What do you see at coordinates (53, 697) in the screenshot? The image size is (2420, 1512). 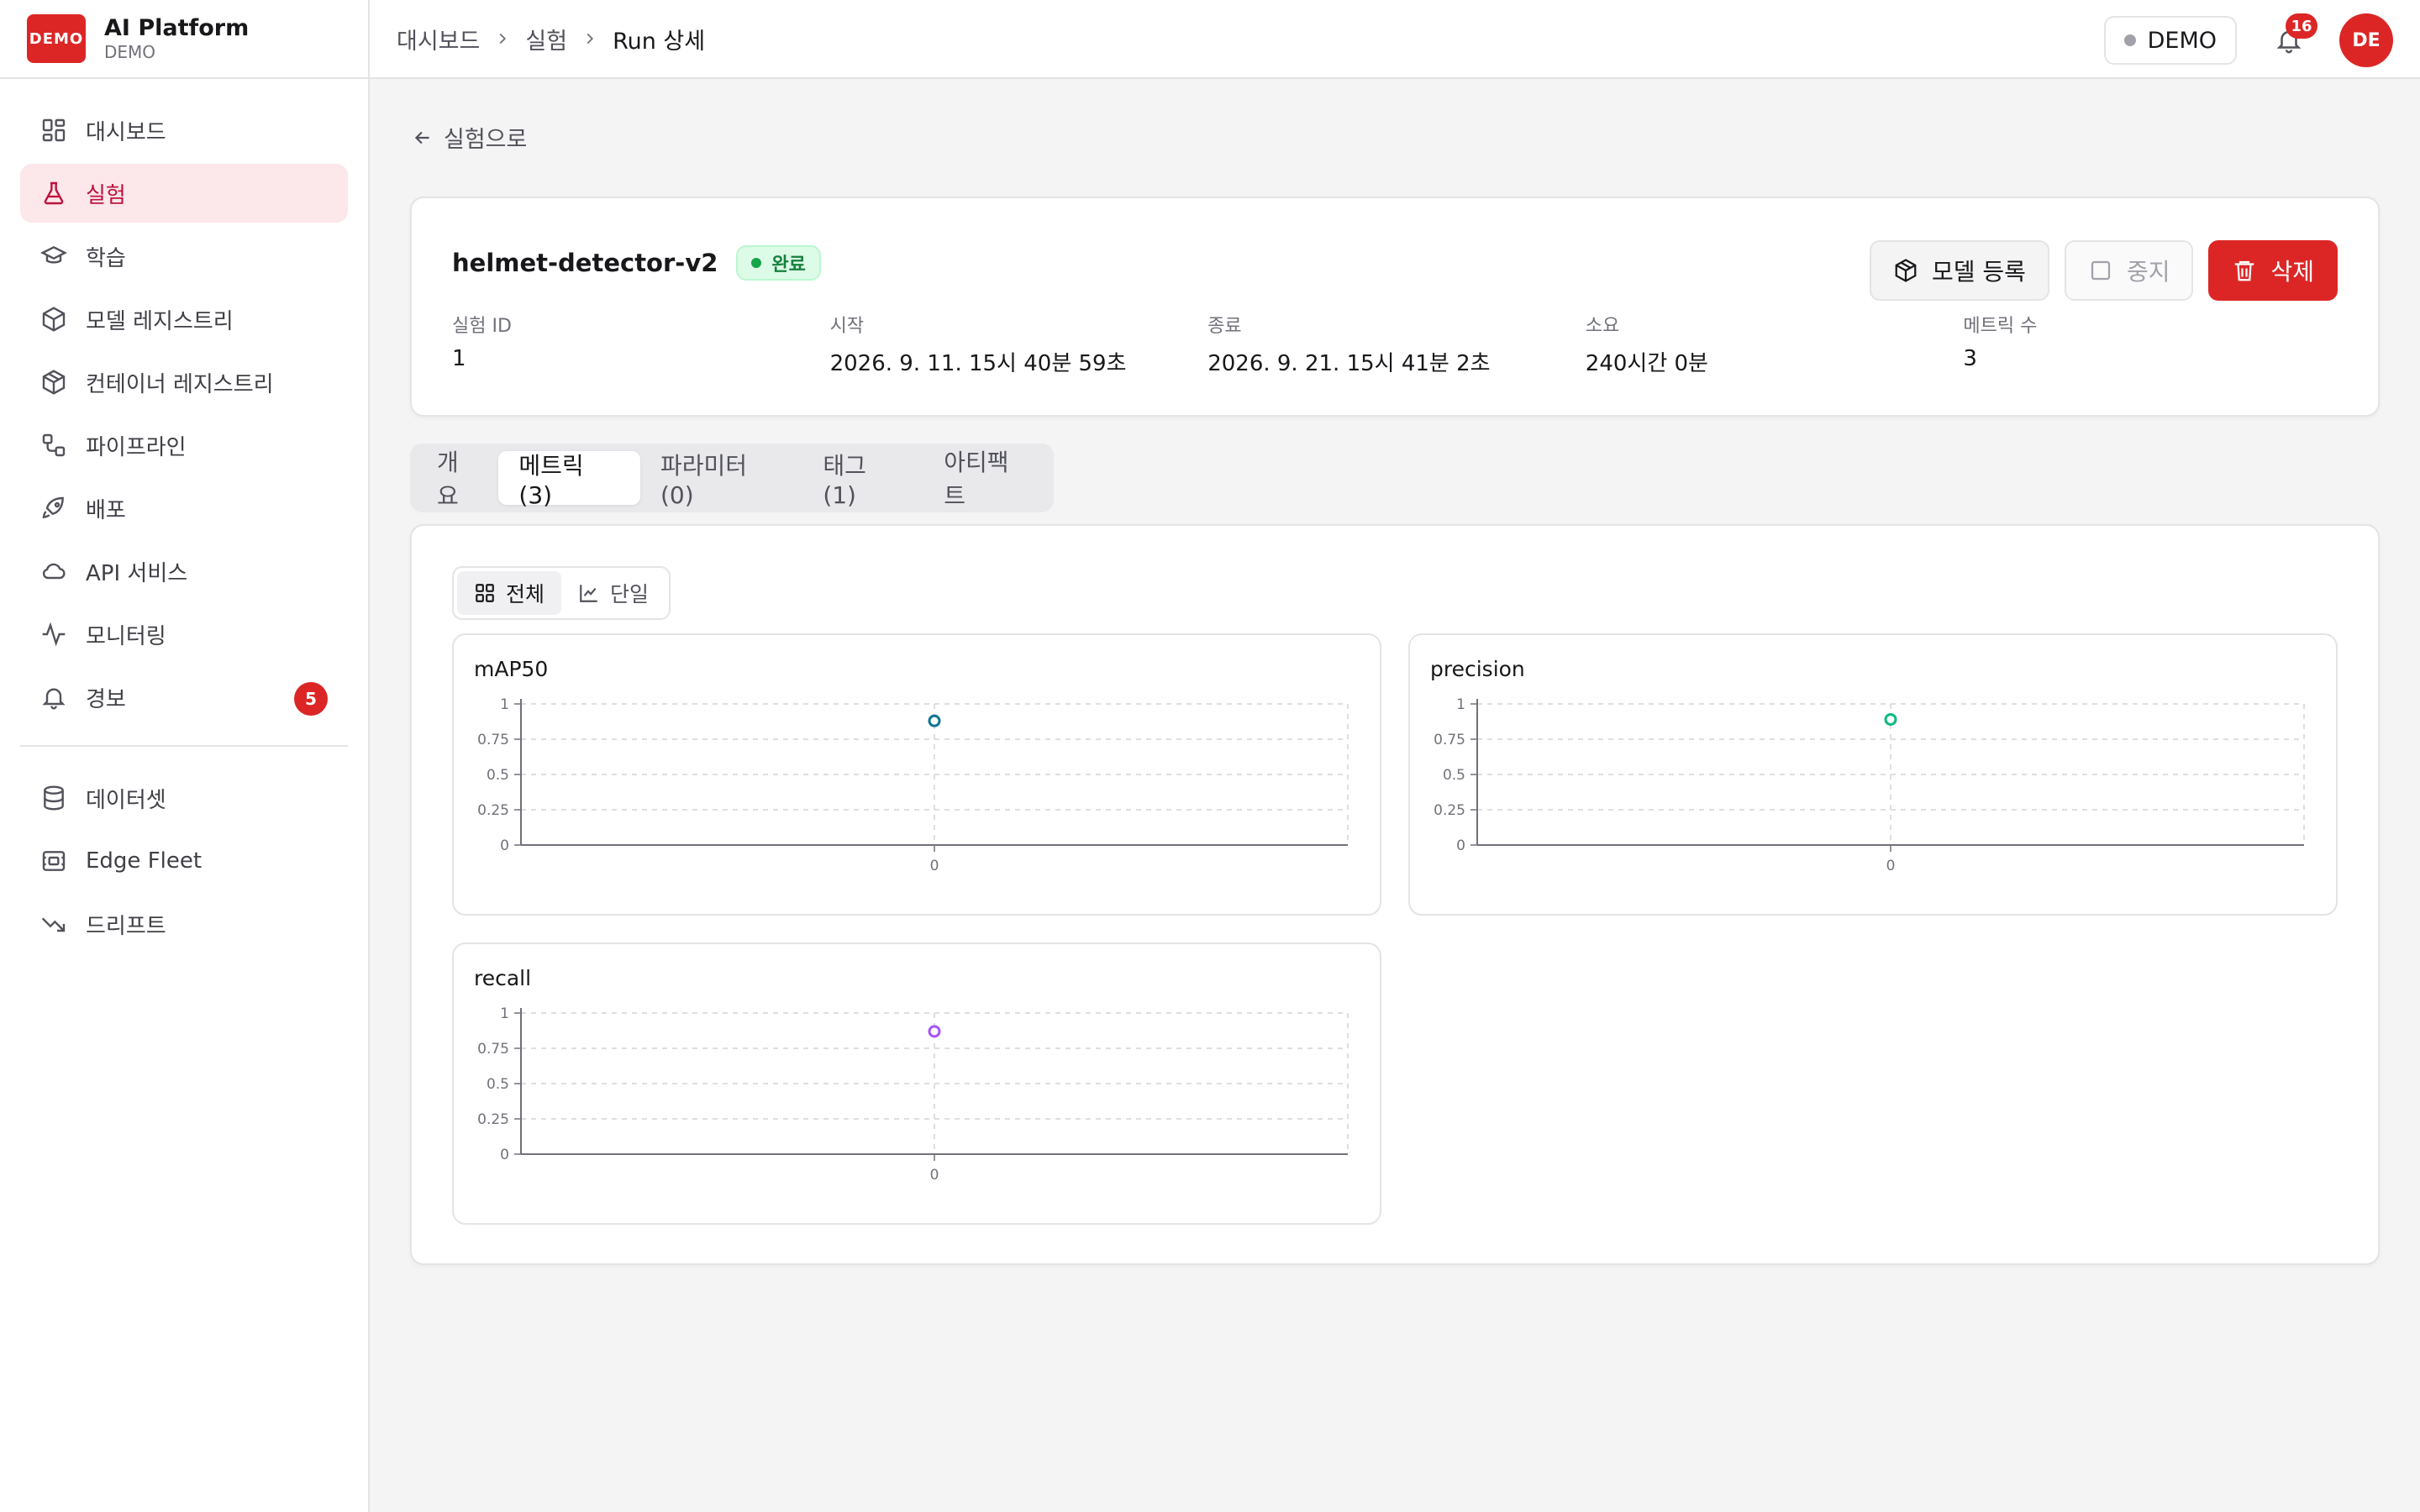 I see `bell-icon` at bounding box center [53, 697].